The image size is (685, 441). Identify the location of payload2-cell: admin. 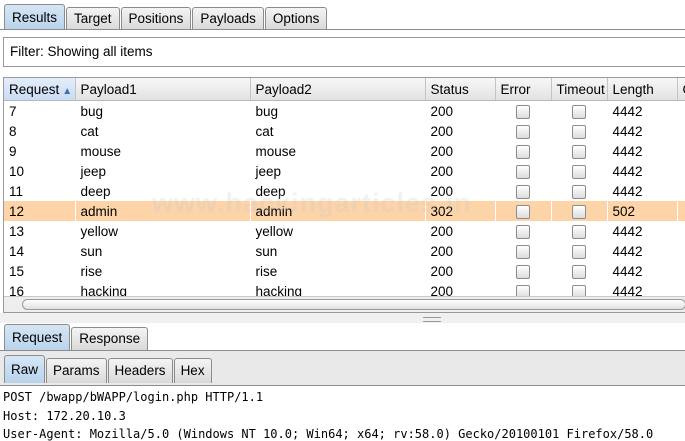
(337, 211).